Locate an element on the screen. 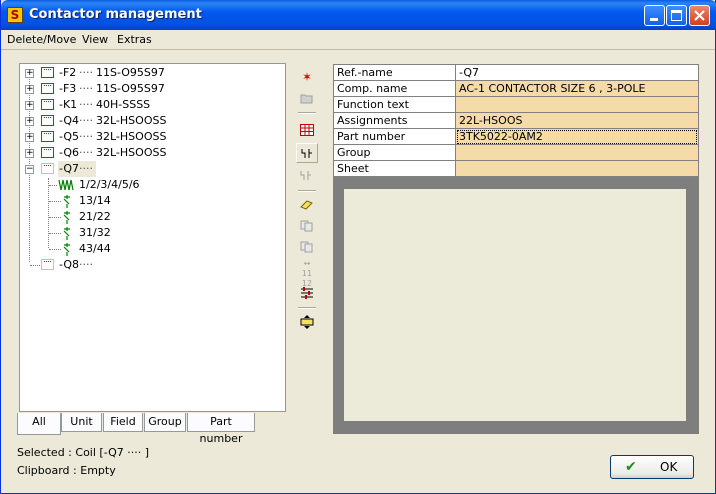 Image resolution: width=716 pixels, height=494 pixels. status-selected: Selected : Coil [-Q7 ···· ] is located at coordinates (83, 452).